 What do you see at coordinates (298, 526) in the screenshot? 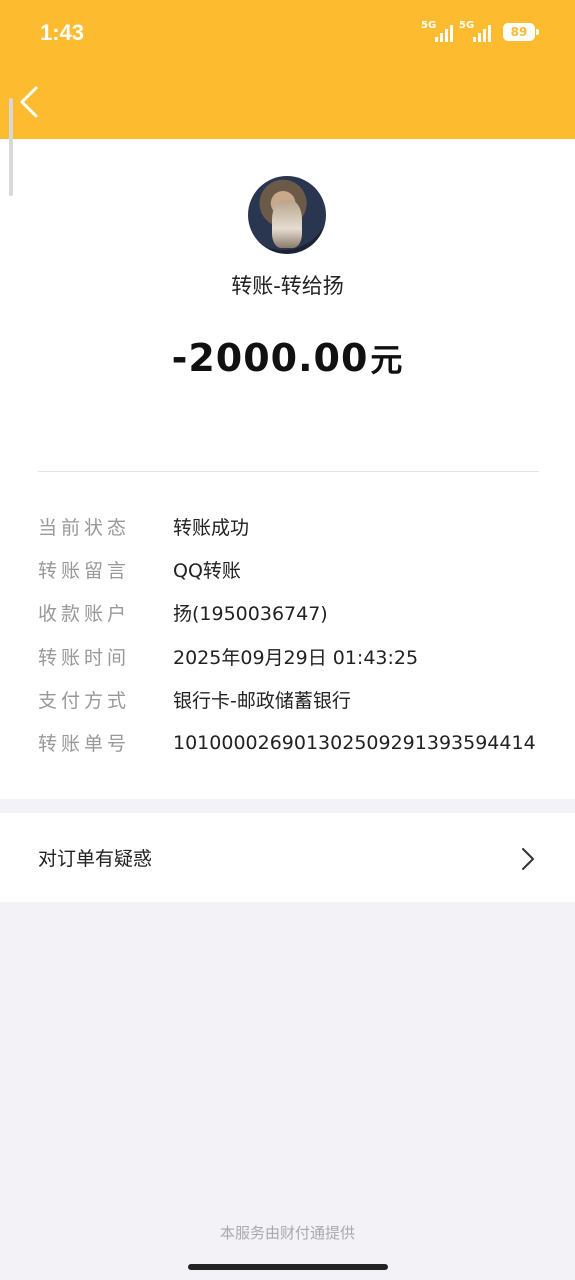
I see `detail-row-status: 当前状态 转账成功` at bounding box center [298, 526].